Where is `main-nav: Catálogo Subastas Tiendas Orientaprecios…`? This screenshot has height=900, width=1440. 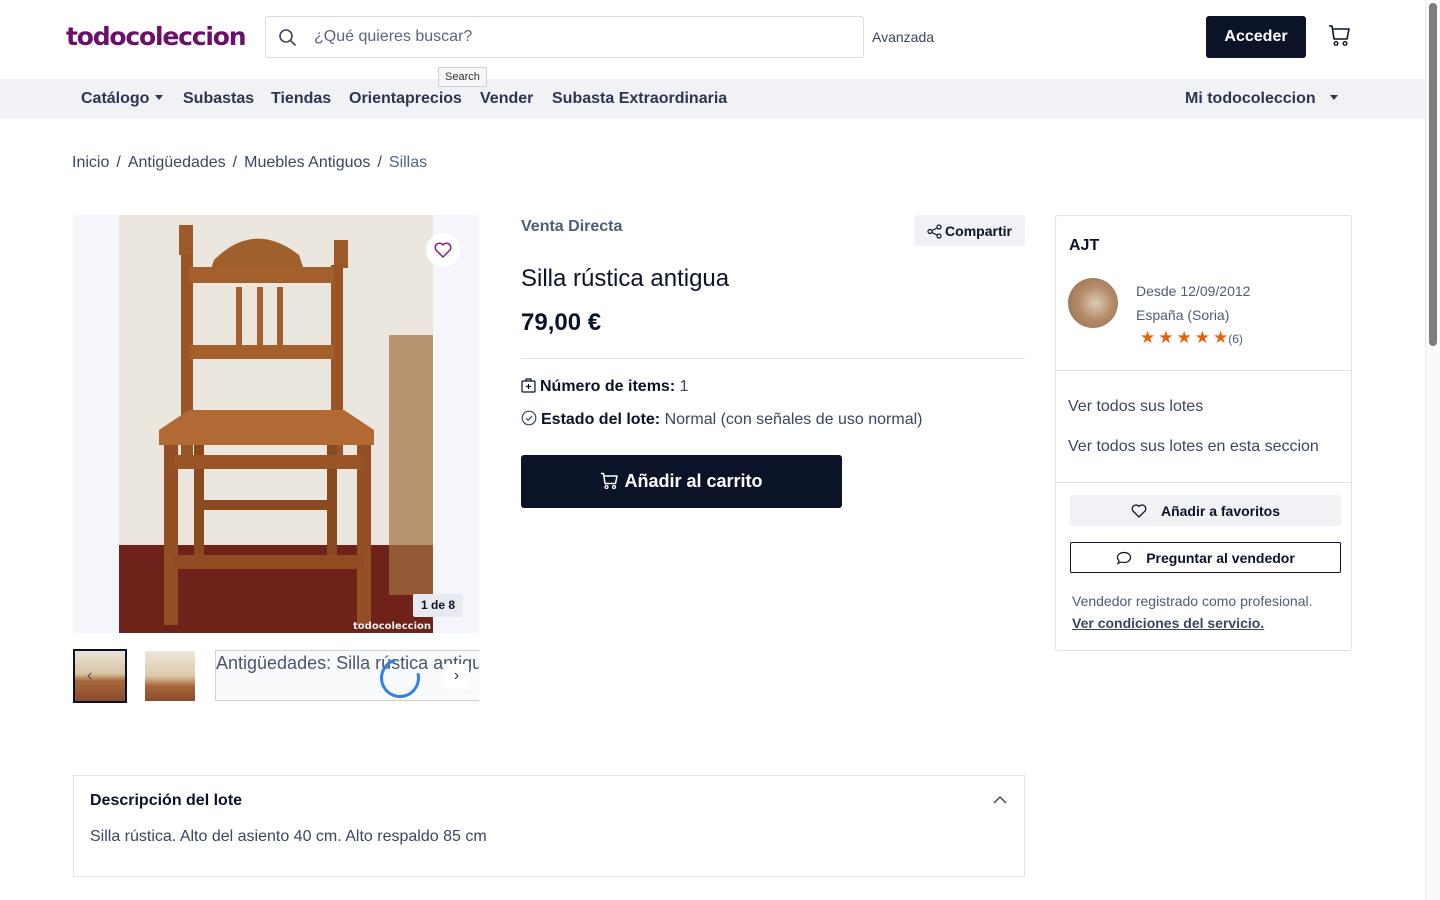 main-nav: Catálogo Subastas Tiendas Orientaprecios… is located at coordinates (712, 99).